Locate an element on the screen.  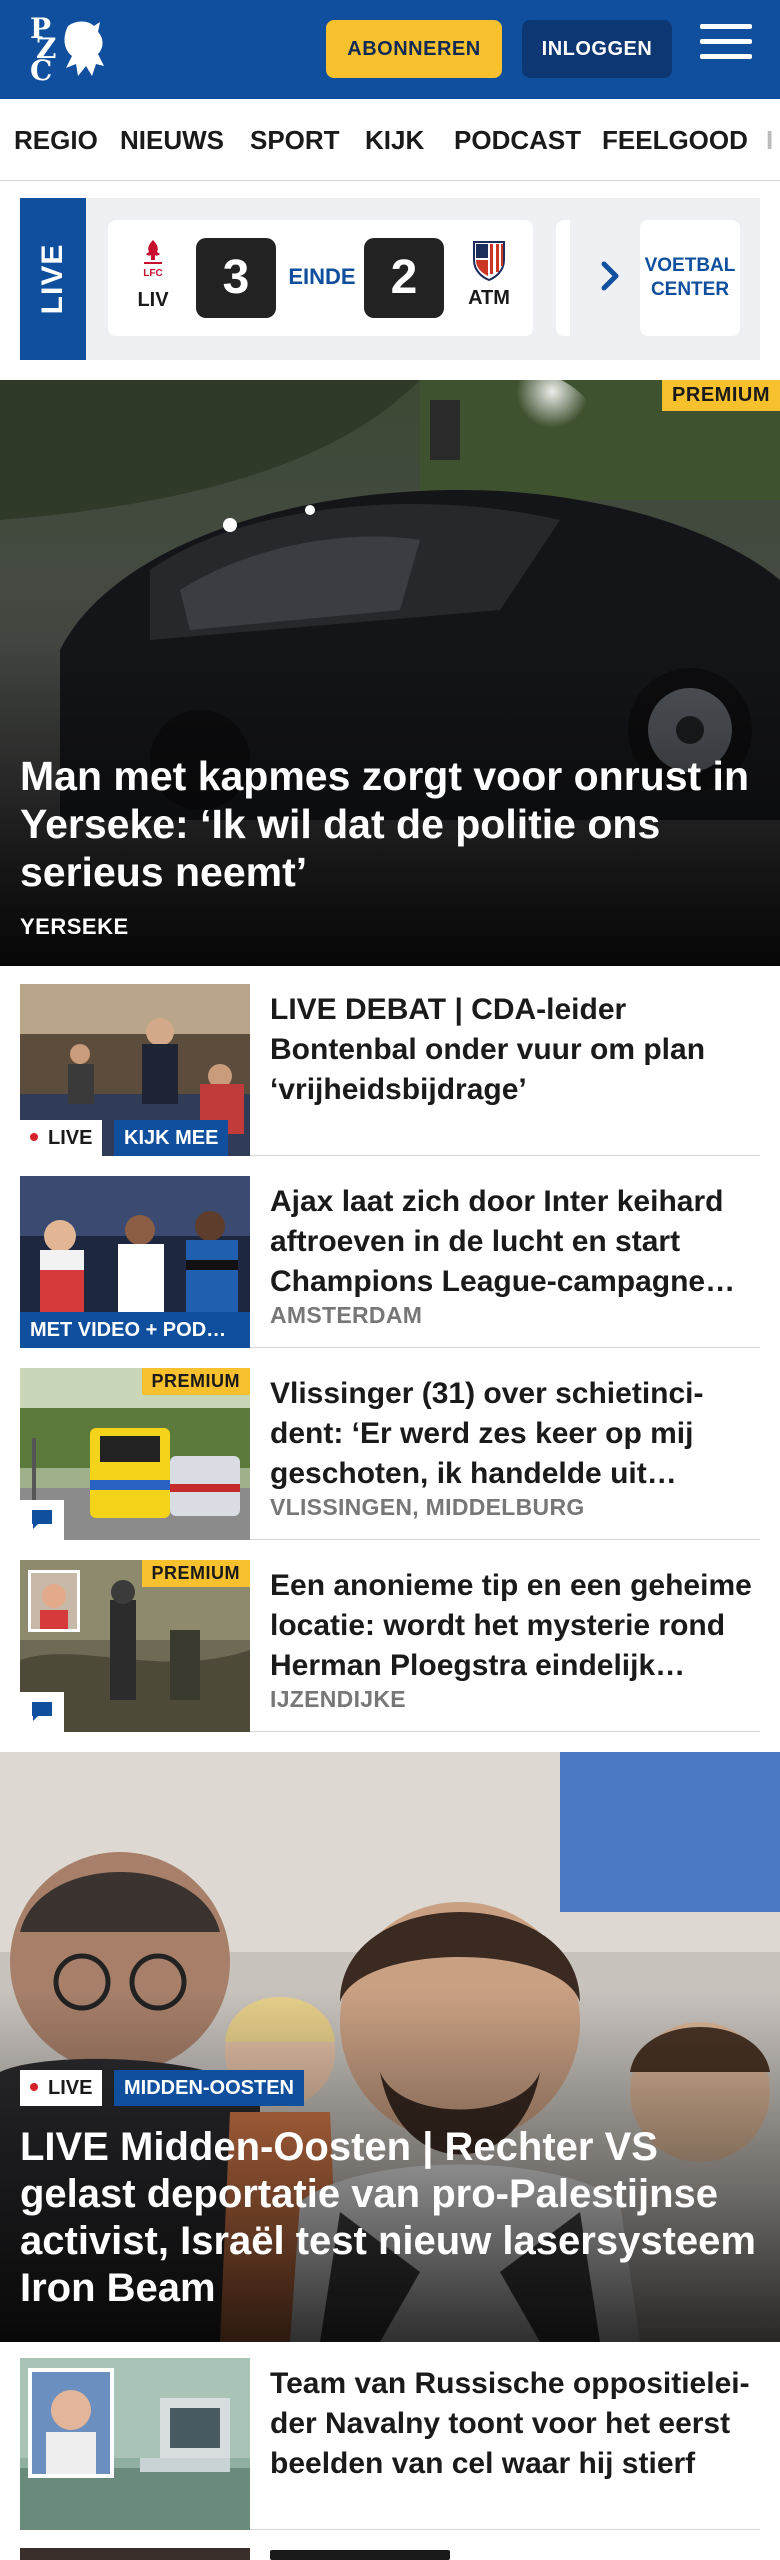
article-thumbnail is located at coordinates (135, 2444).